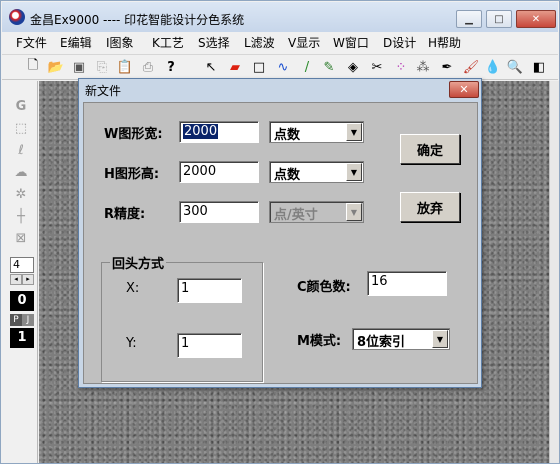 The width and height of the screenshot is (560, 464). What do you see at coordinates (79, 67) in the screenshot?
I see `save-icon: ▣` at bounding box center [79, 67].